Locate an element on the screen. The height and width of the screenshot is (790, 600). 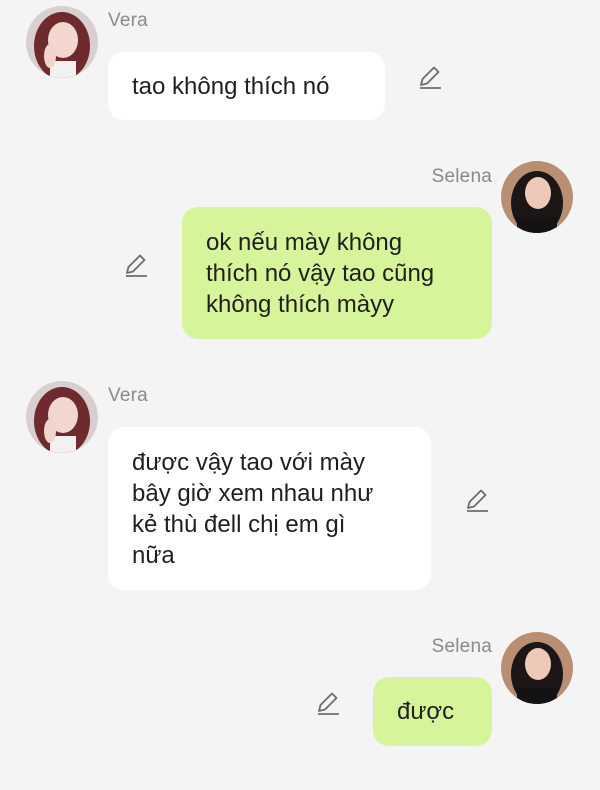
message-bubble-outgoing: được is located at coordinates (432, 711).